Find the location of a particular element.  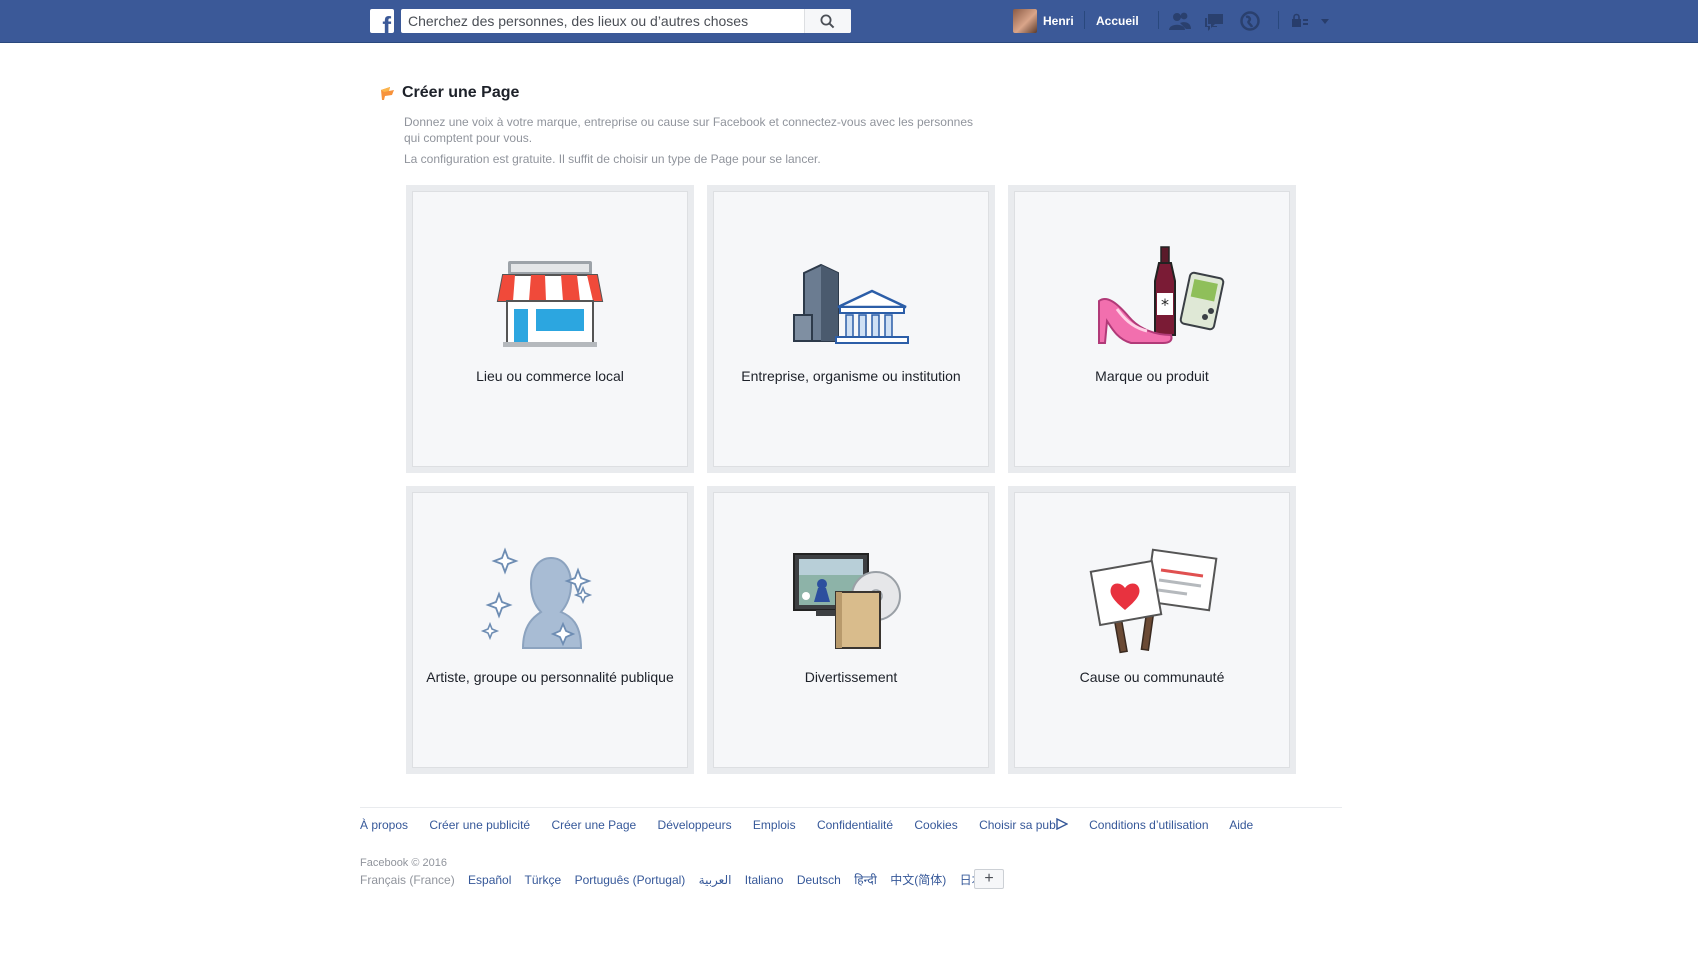

privacy-settings-icon is located at coordinates (1313, 21).